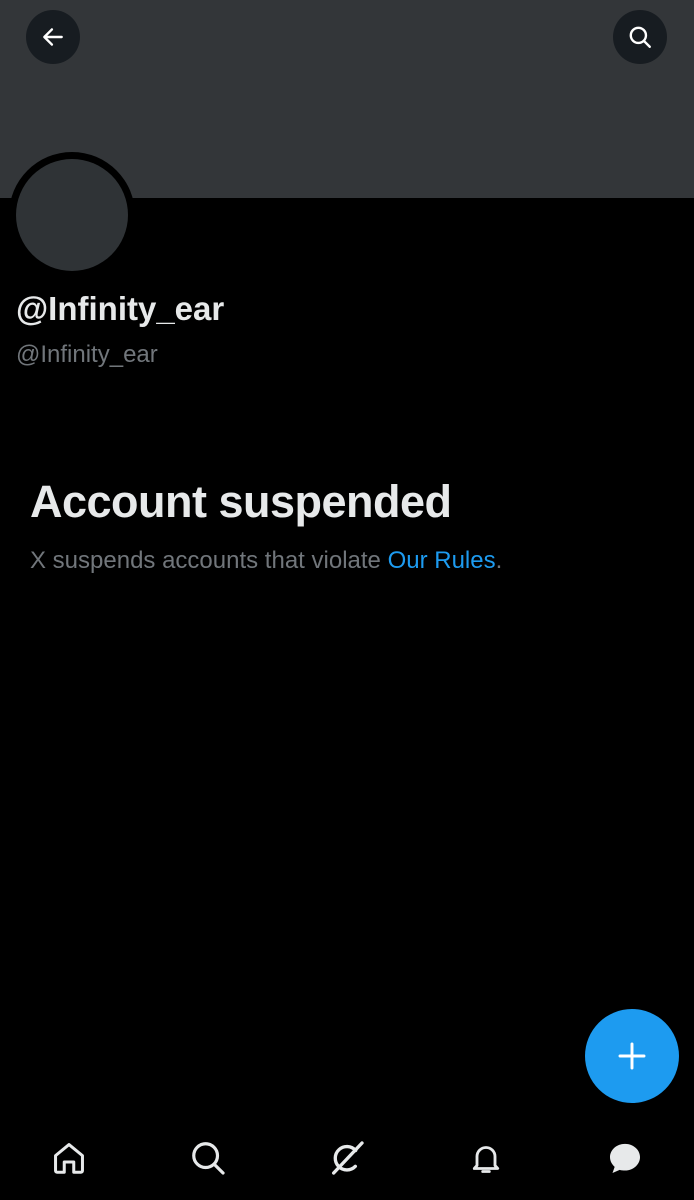  Describe the element at coordinates (209, 560) in the screenshot. I see `suspension-description-text: X suspends accounts that violate` at that location.